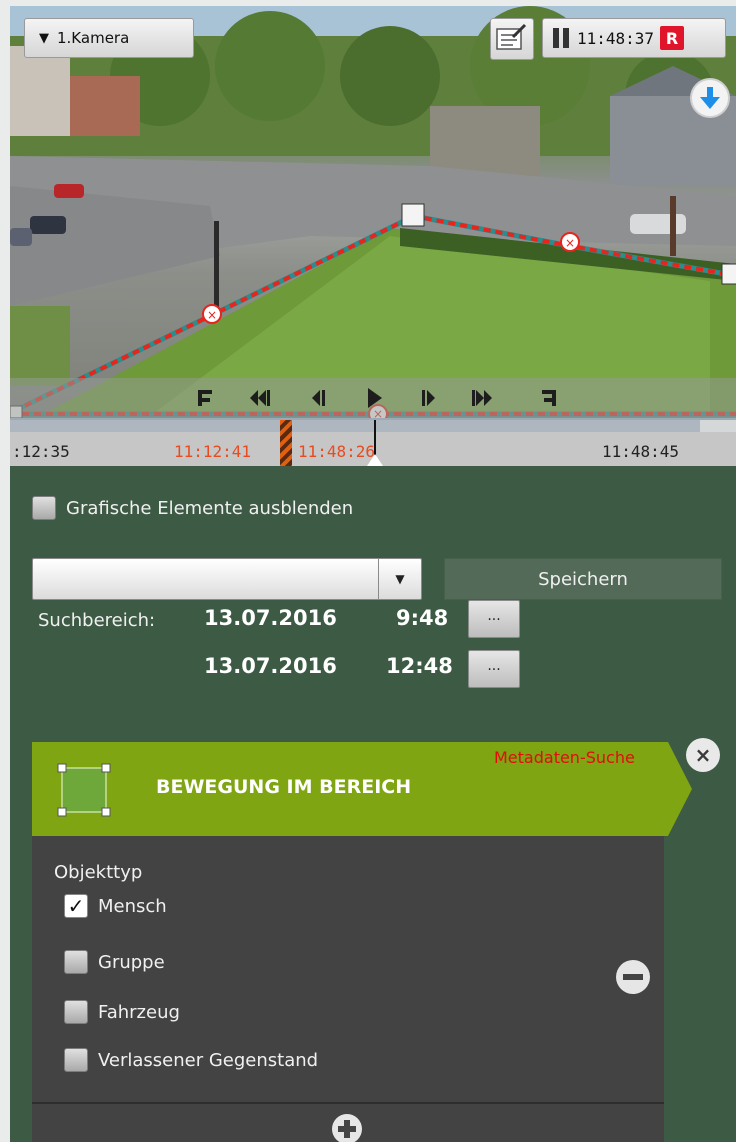 The width and height of the screenshot is (736, 1142). What do you see at coordinates (641, 451) in the screenshot?
I see `timeline-label: 11:48:45` at bounding box center [641, 451].